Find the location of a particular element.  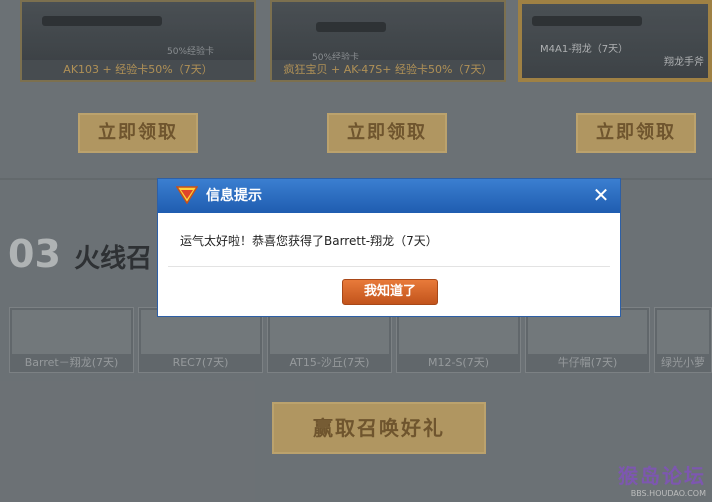

shield-logo-icon is located at coordinates (187, 195).